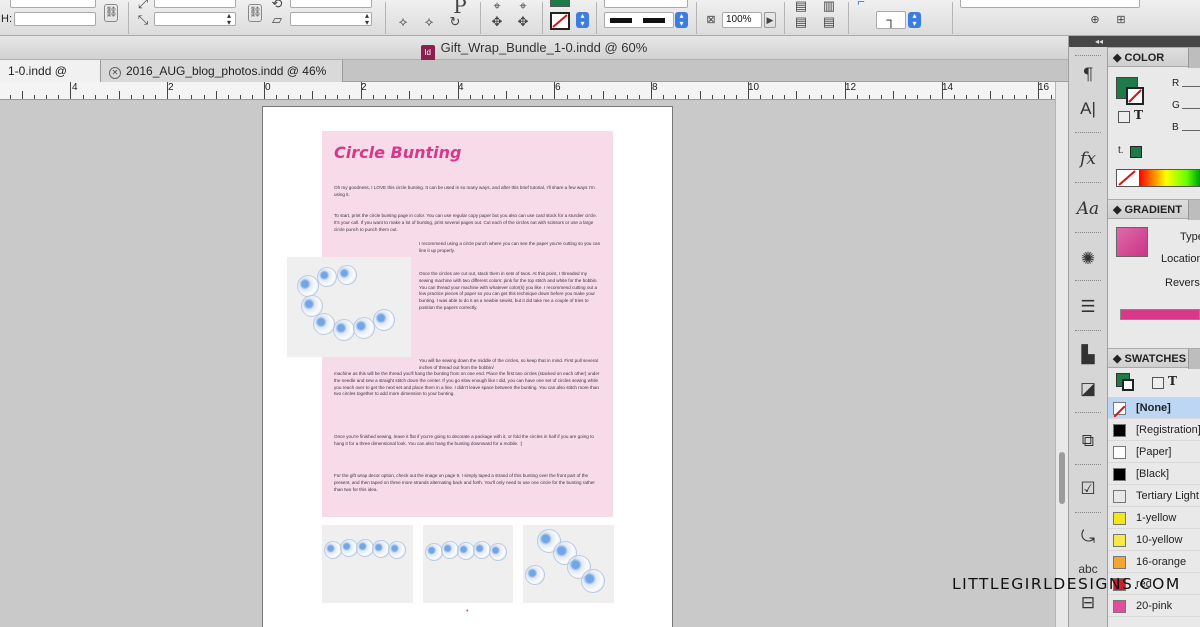  I want to click on flip-horizontal-icon: ⟡, so click(403, 22).